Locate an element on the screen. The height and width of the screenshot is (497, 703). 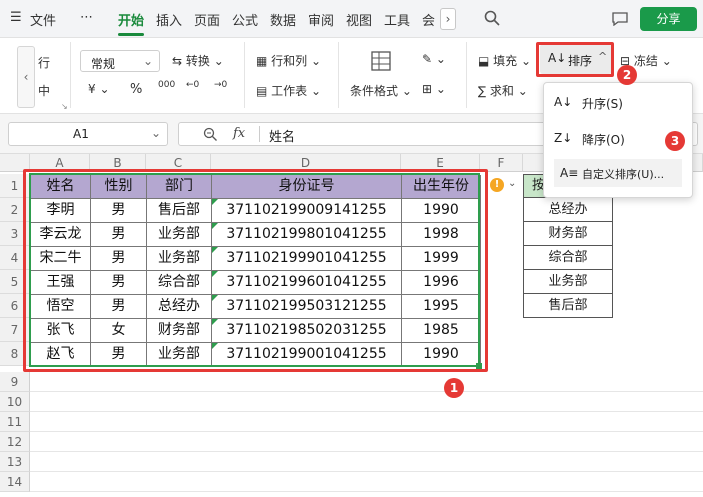
convert-button: ⇆ 转换 ⌄ is located at coordinates (198, 60).